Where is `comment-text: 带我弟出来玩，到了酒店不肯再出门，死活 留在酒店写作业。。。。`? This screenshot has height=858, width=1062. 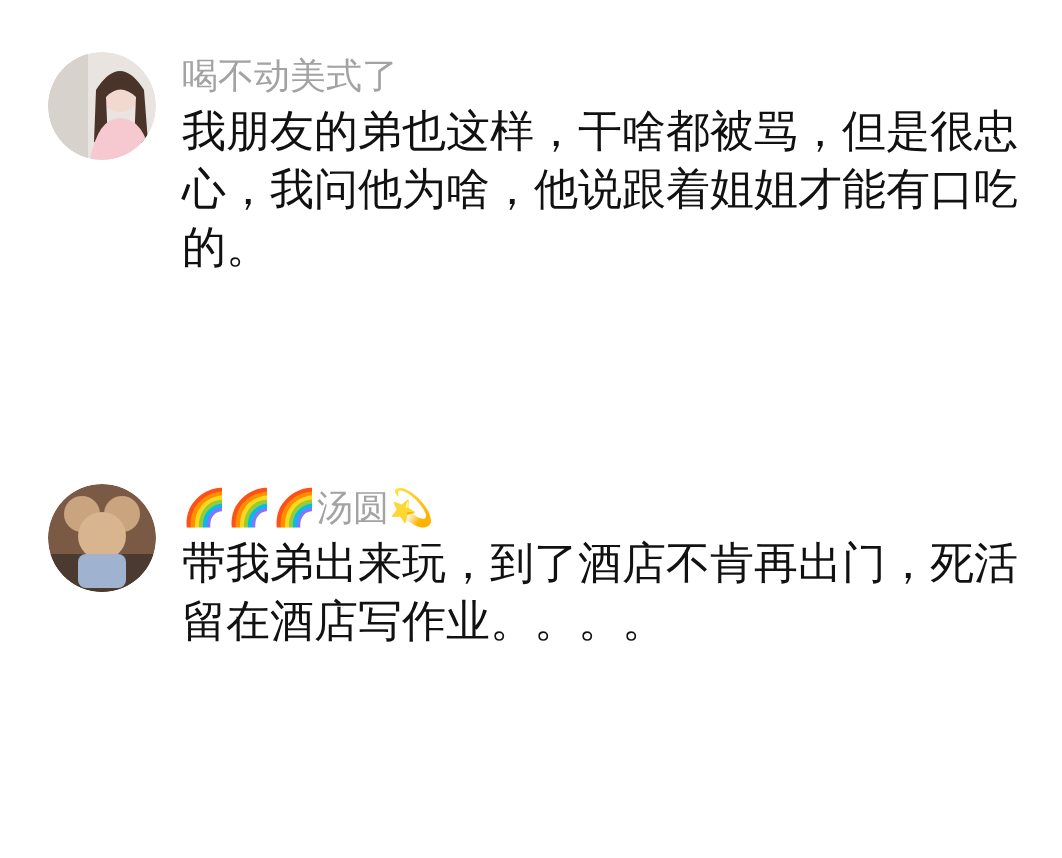
comment-text: 带我弟出来玩，到了酒店不肯再出门，死活 留在酒店写作业。。。。 is located at coordinates (600, 592).